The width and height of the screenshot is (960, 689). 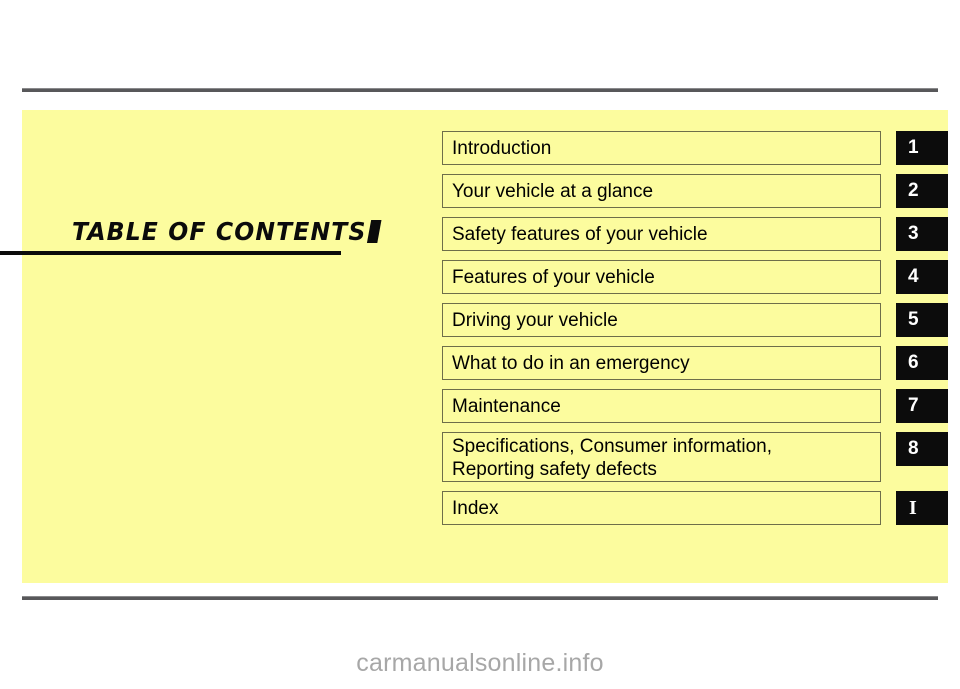 I want to click on toc-entry-link: Your vehicle at a glance, so click(x=661, y=191).